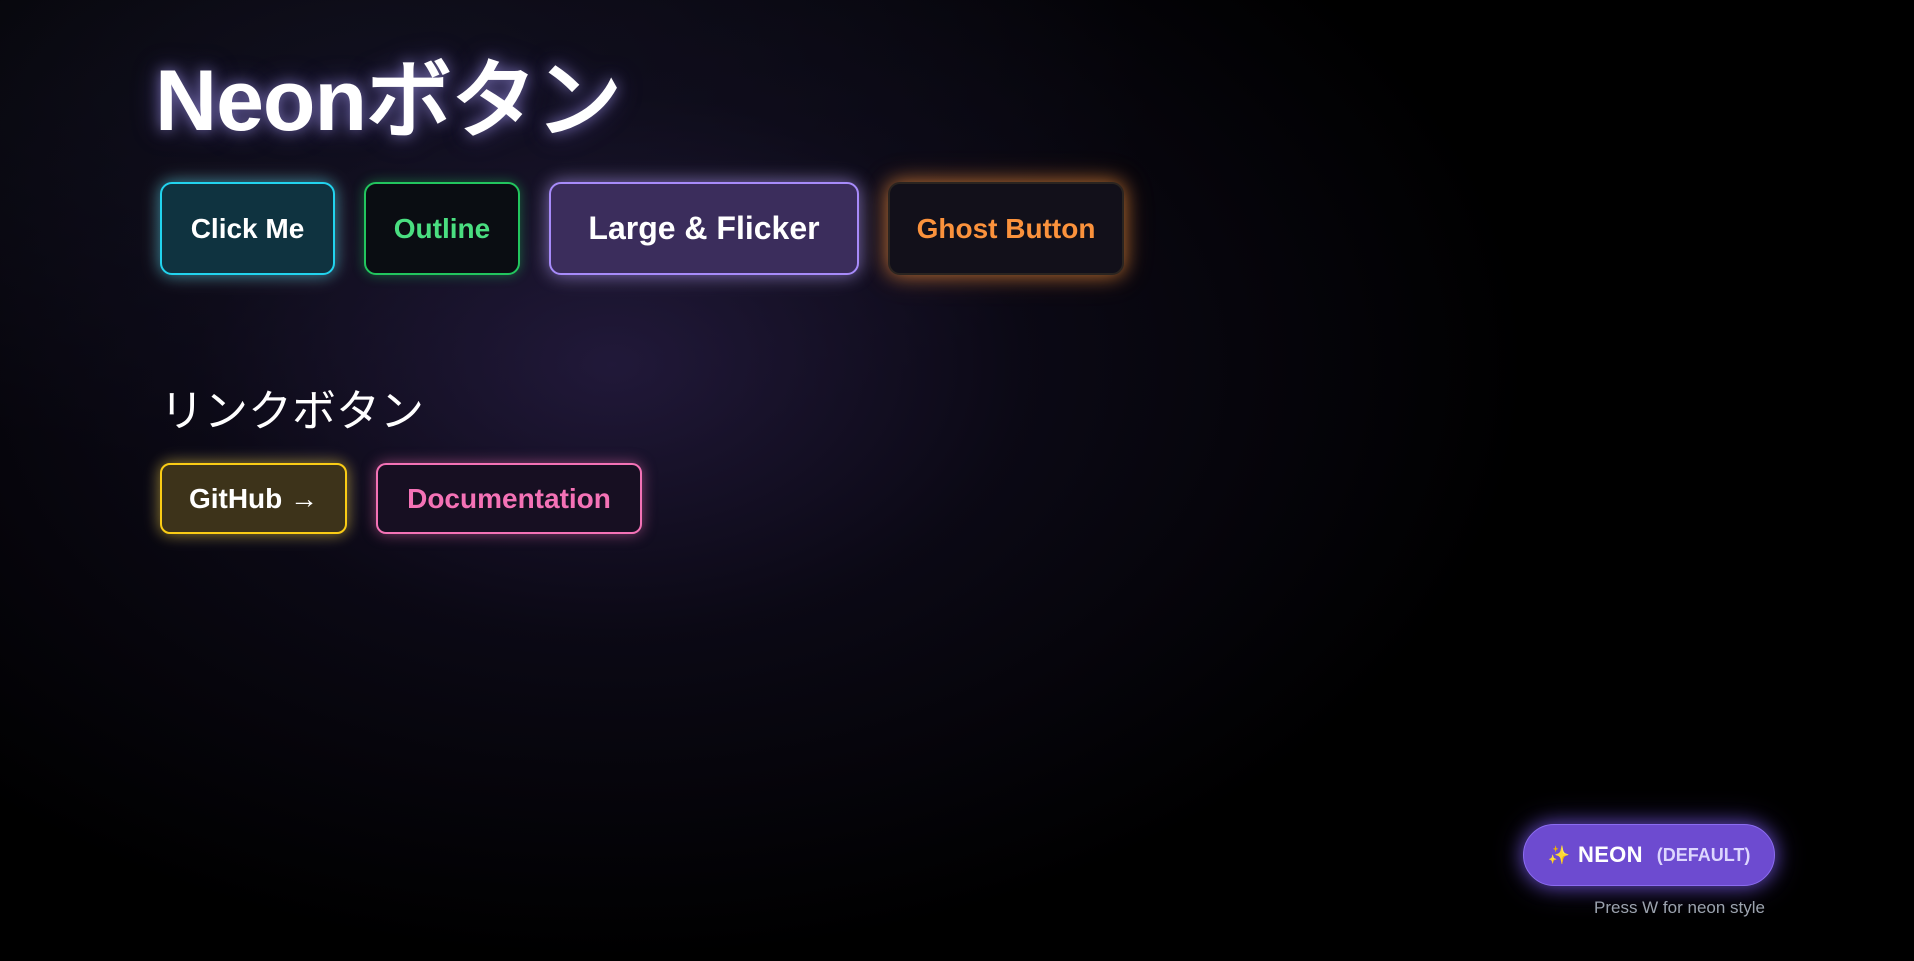  What do you see at coordinates (292, 411) in the screenshot?
I see `link-buttons-heading: リンクボタン` at bounding box center [292, 411].